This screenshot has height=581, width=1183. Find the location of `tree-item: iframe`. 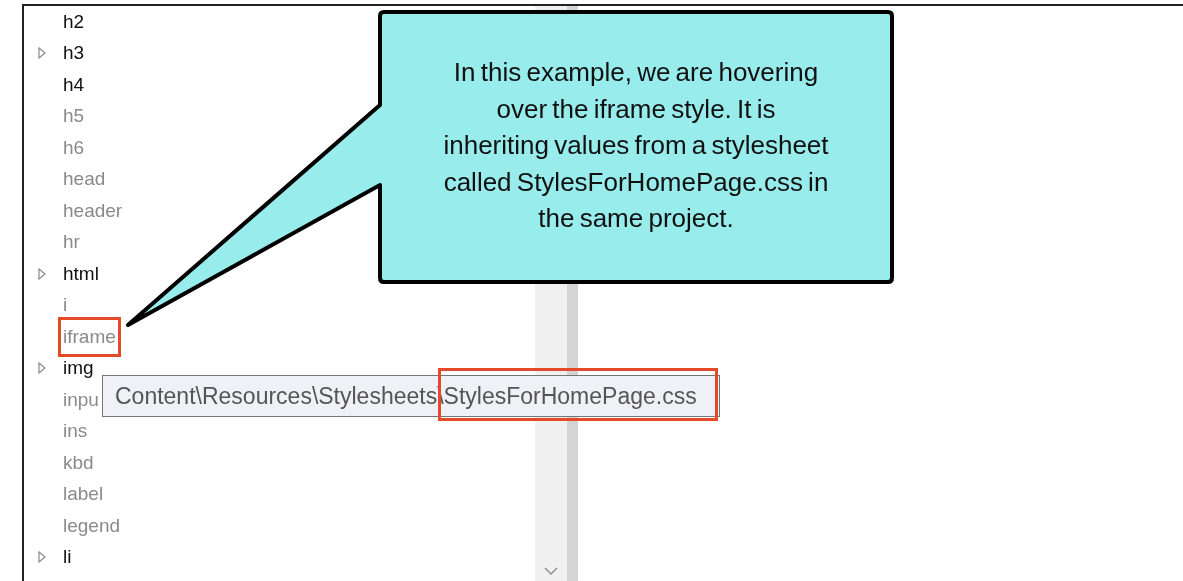

tree-item: iframe is located at coordinates (89, 336).